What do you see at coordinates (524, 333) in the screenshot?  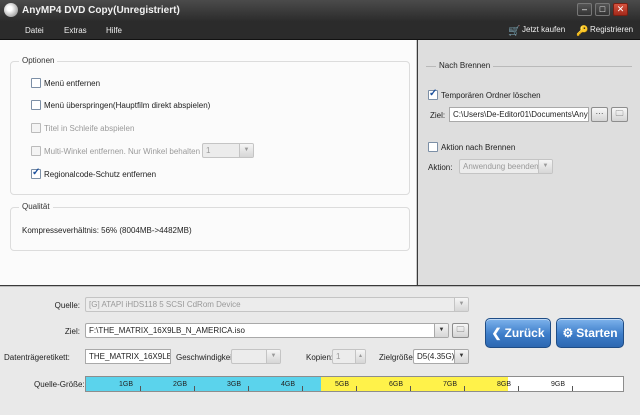 I see `back-label: Zurück` at bounding box center [524, 333].